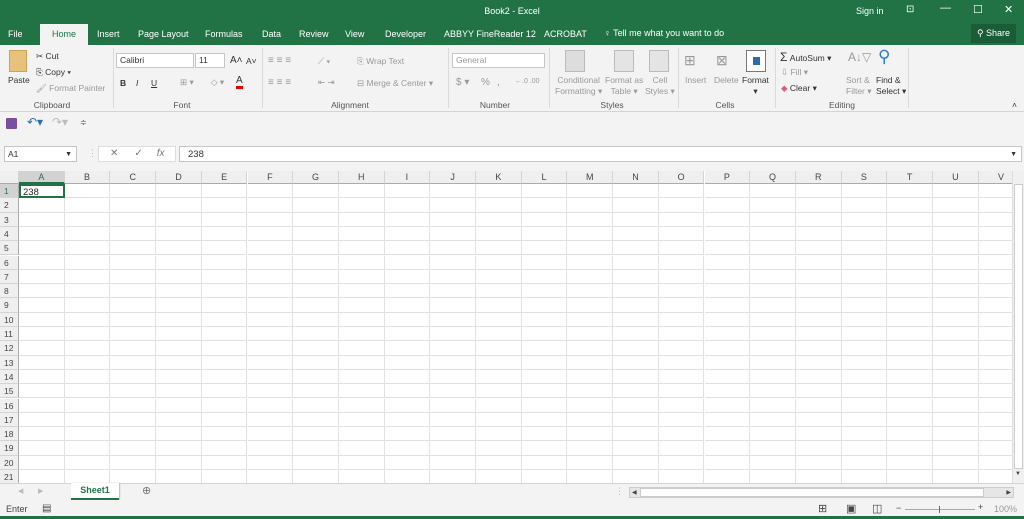 The width and height of the screenshot is (1024, 519). I want to click on zoom-slider-thumb, so click(939, 509).